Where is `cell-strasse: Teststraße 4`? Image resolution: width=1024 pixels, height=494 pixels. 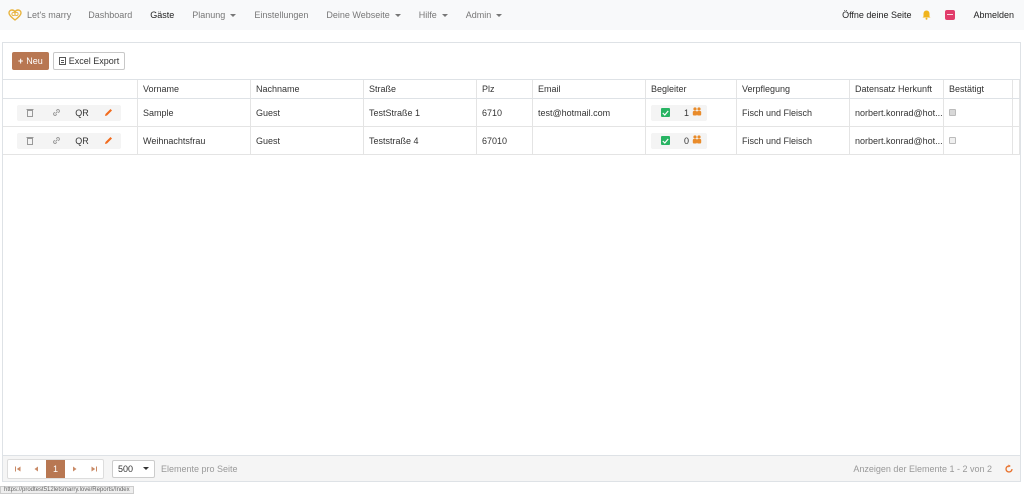
cell-strasse: Teststraße 4 is located at coordinates (420, 140).